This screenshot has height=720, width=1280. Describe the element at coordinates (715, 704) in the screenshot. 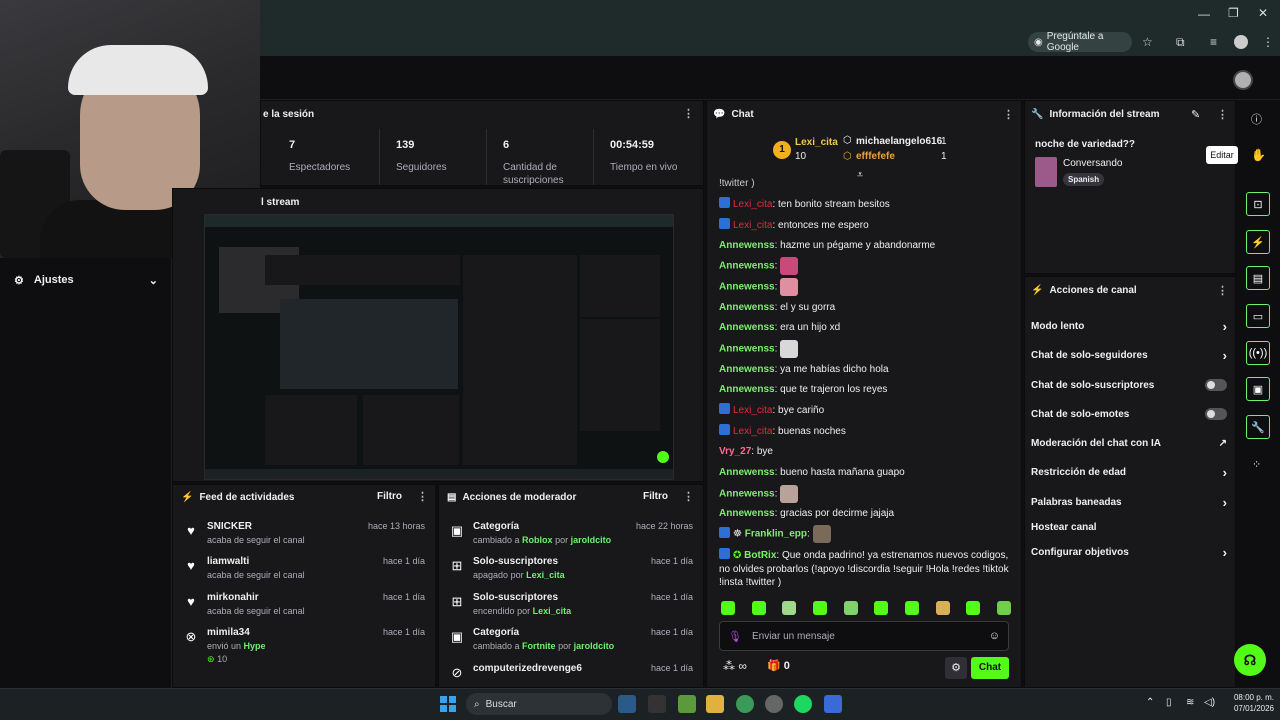

I see `file-explorer-icon` at that location.